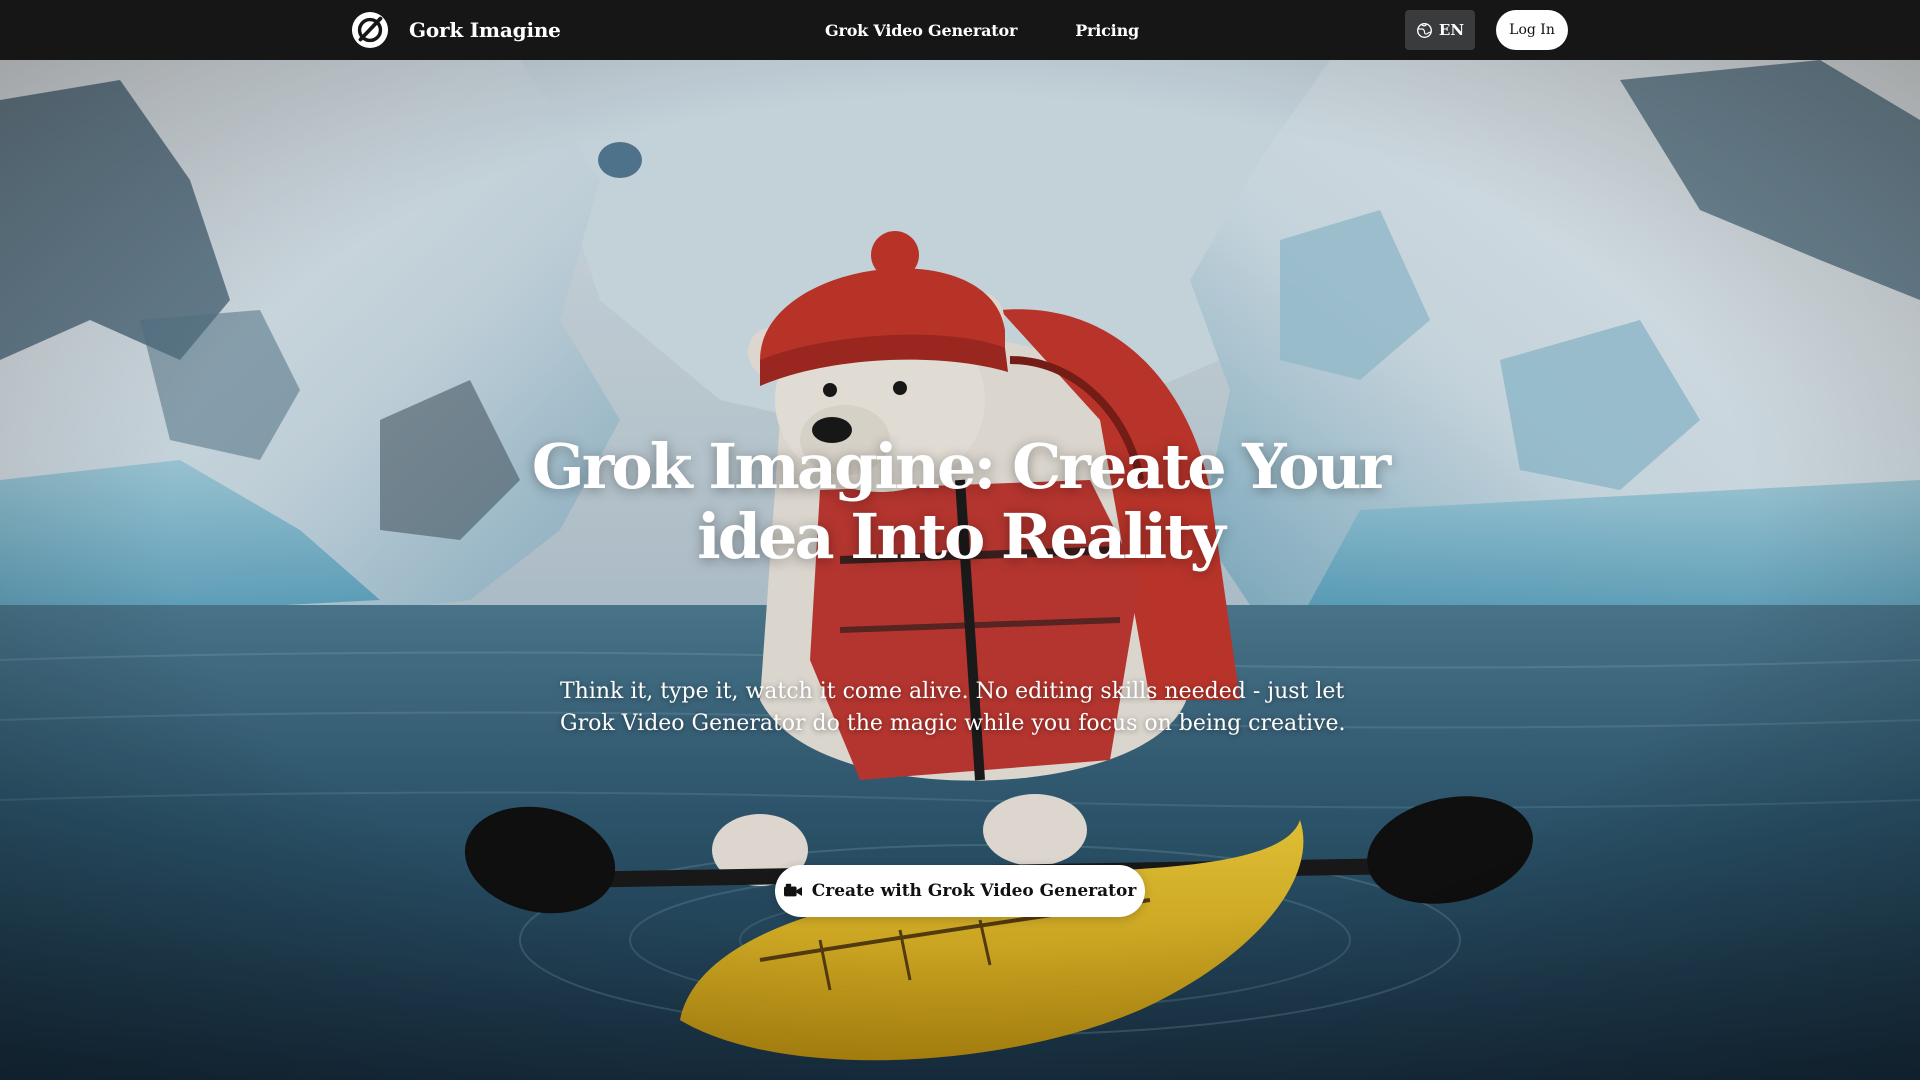 This screenshot has height=1080, width=1920. What do you see at coordinates (370, 30) in the screenshot?
I see `logo-mark-icon` at bounding box center [370, 30].